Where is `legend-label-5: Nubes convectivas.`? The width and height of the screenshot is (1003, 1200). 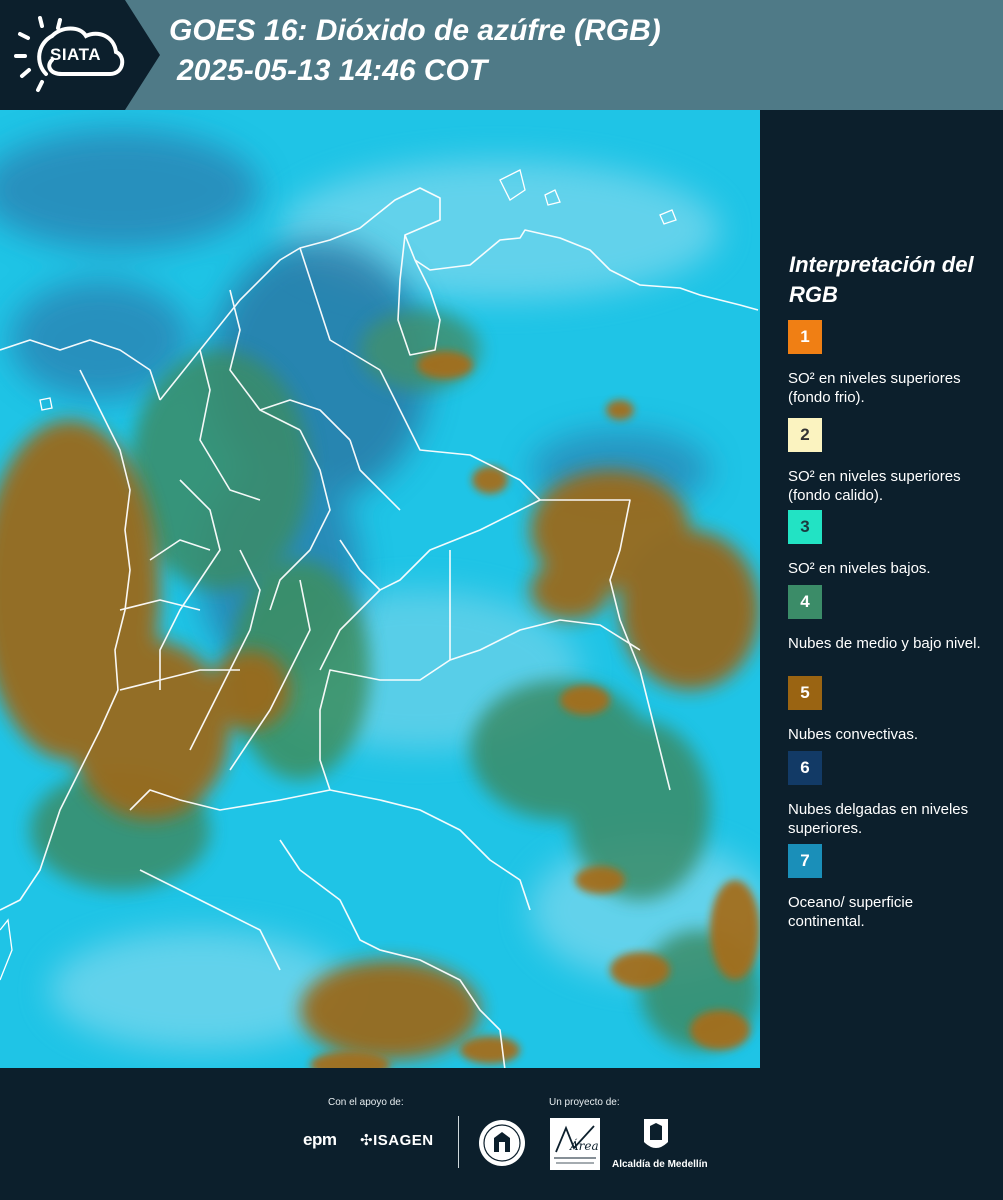 legend-label-5: Nubes convectivas. is located at coordinates (853, 734).